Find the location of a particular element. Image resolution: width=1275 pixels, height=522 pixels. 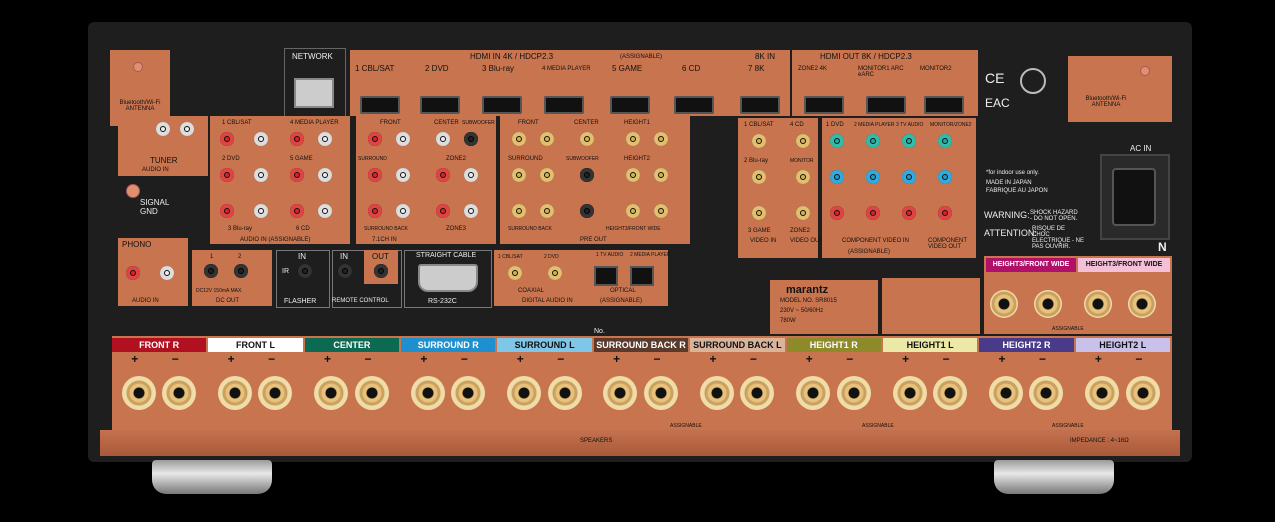

remote-out-jack is located at coordinates (381, 271).